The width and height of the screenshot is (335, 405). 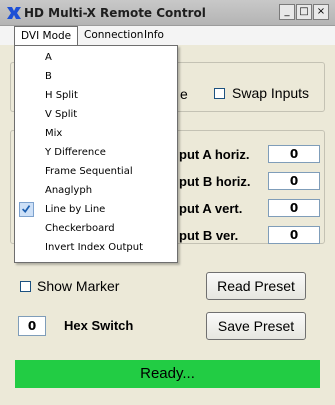 What do you see at coordinates (25, 286) in the screenshot?
I see `show-marker-checkbox` at bounding box center [25, 286].